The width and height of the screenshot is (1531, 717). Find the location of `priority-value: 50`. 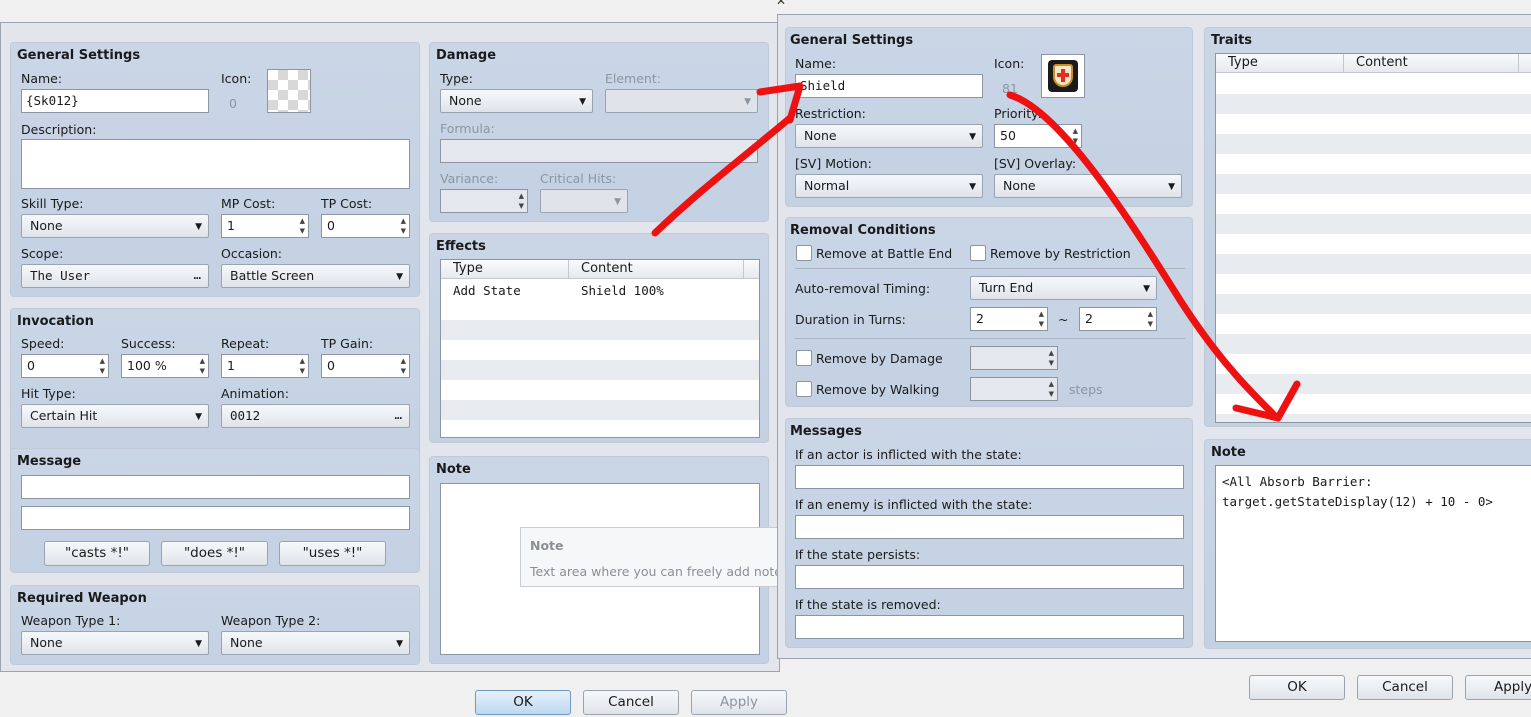

priority-value: 50 is located at coordinates (1008, 135).